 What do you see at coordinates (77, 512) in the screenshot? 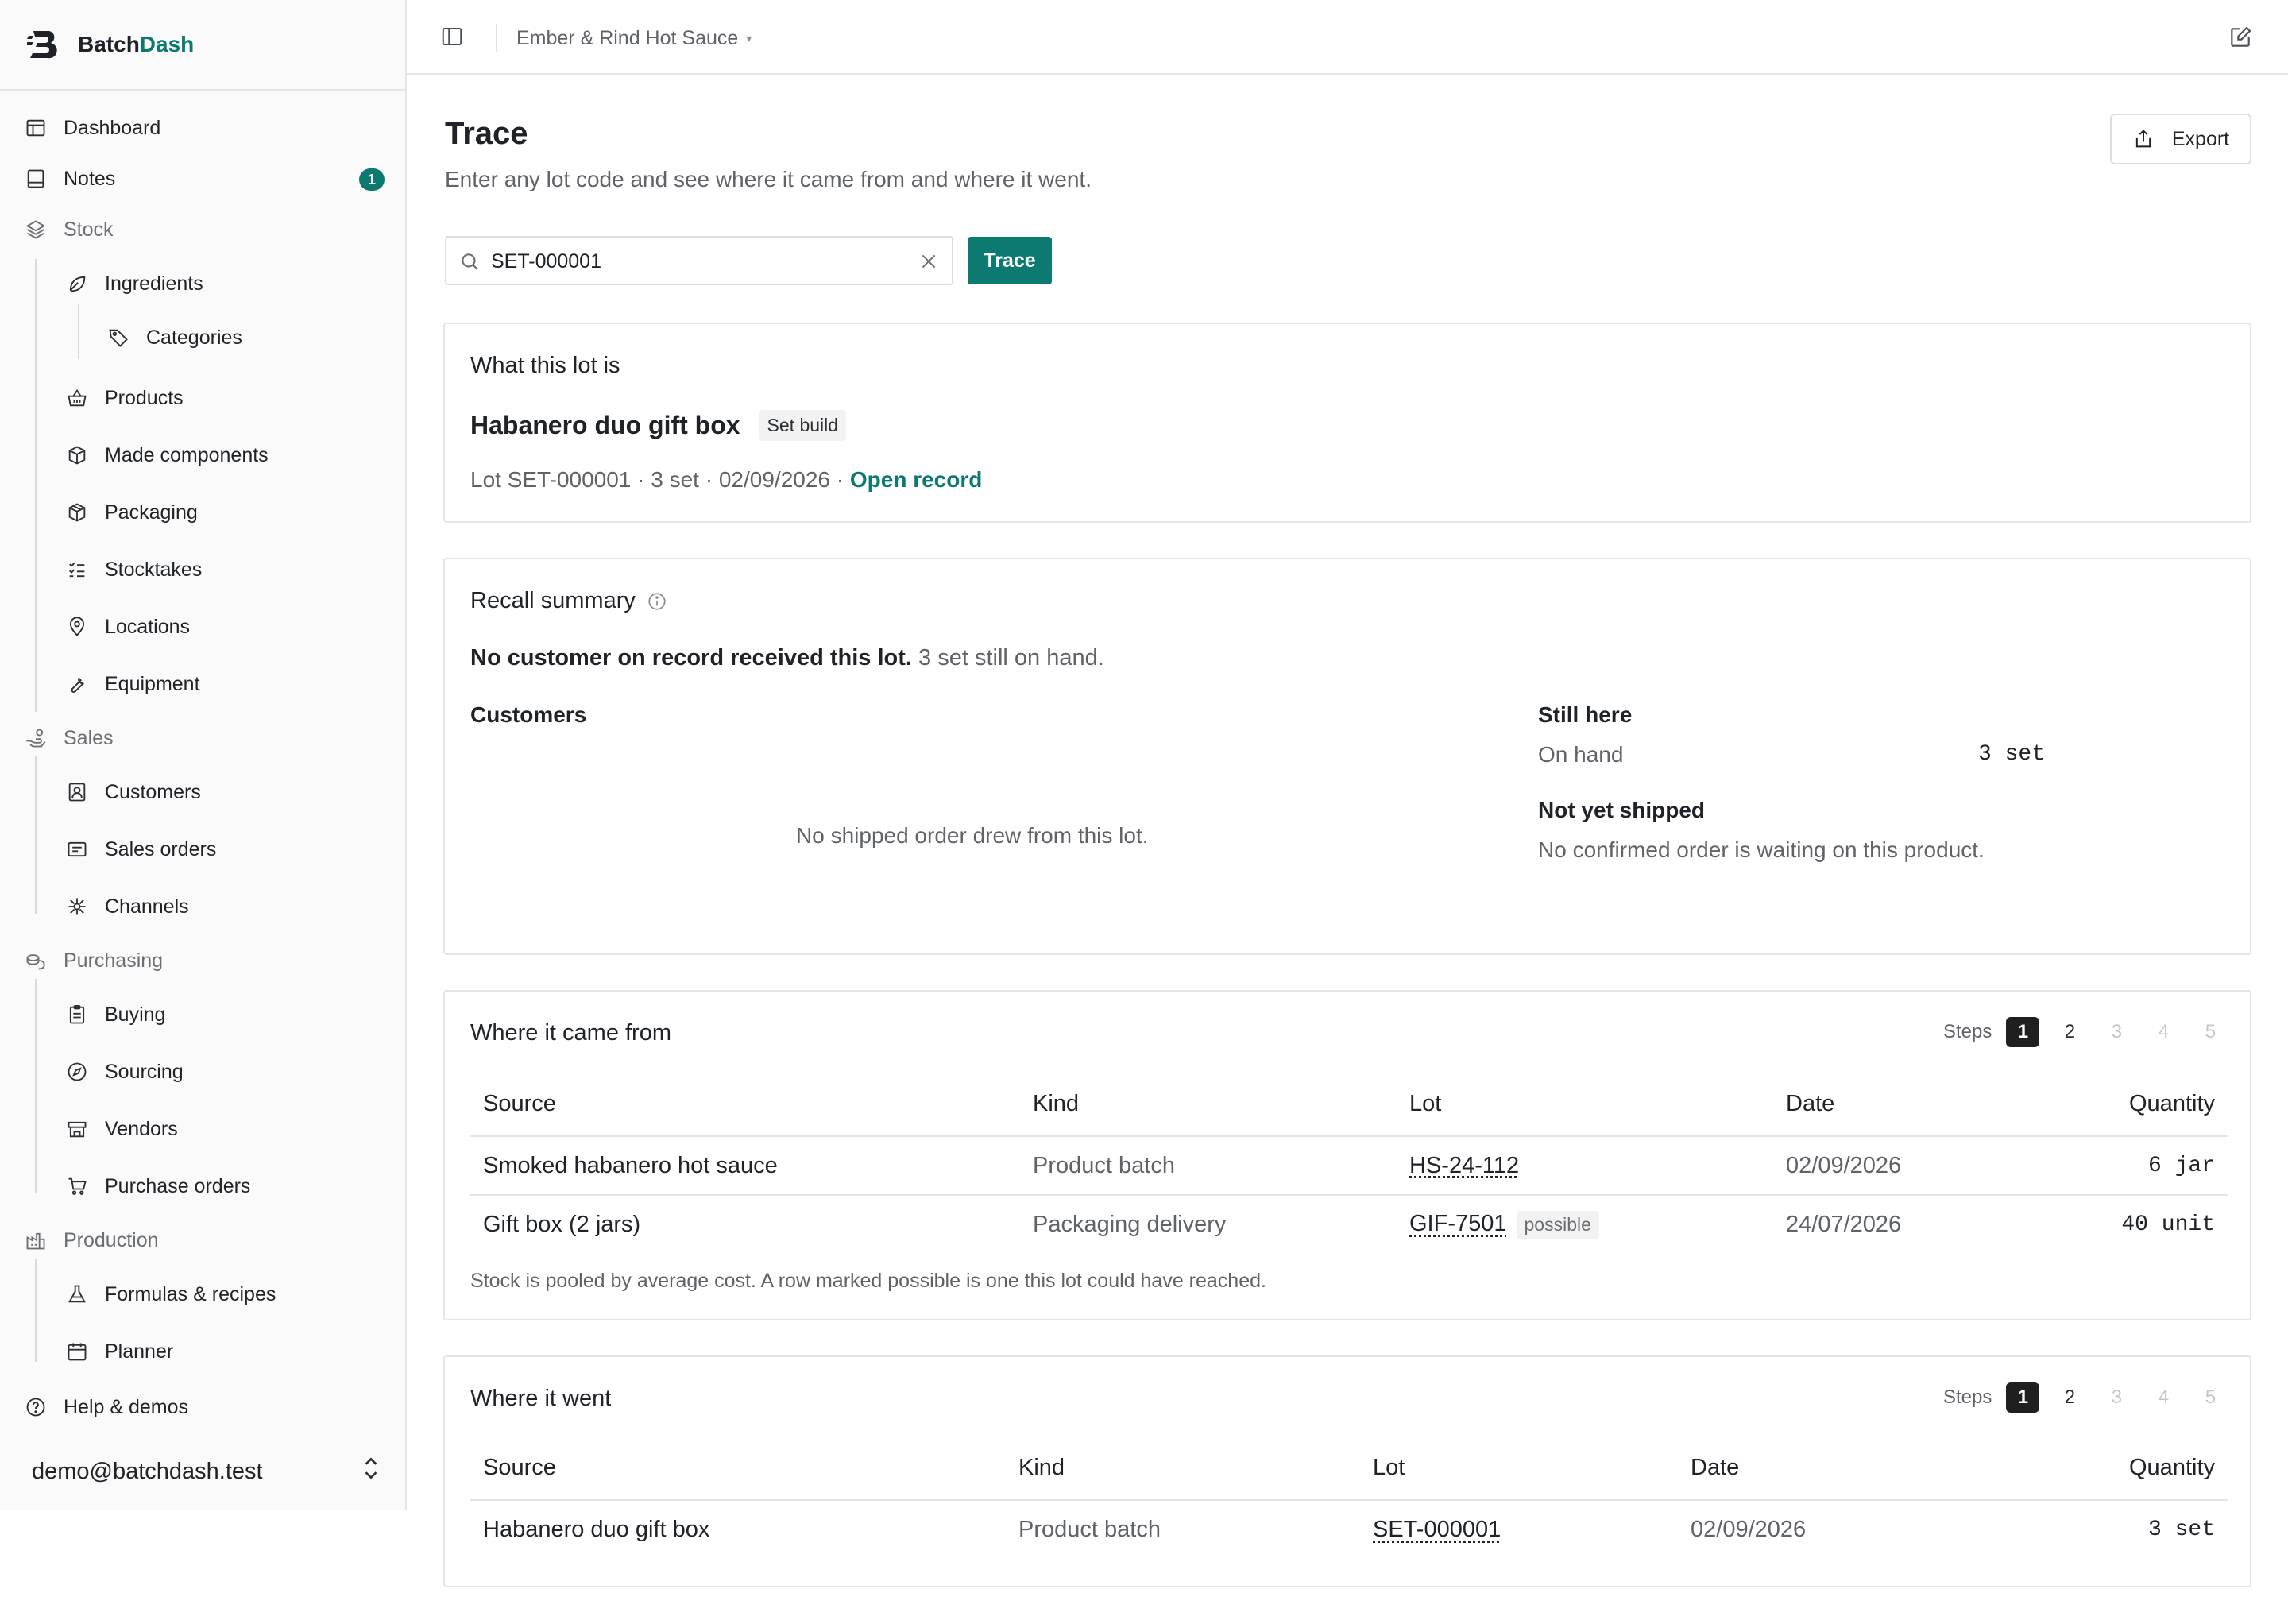
I see `package-icon` at bounding box center [77, 512].